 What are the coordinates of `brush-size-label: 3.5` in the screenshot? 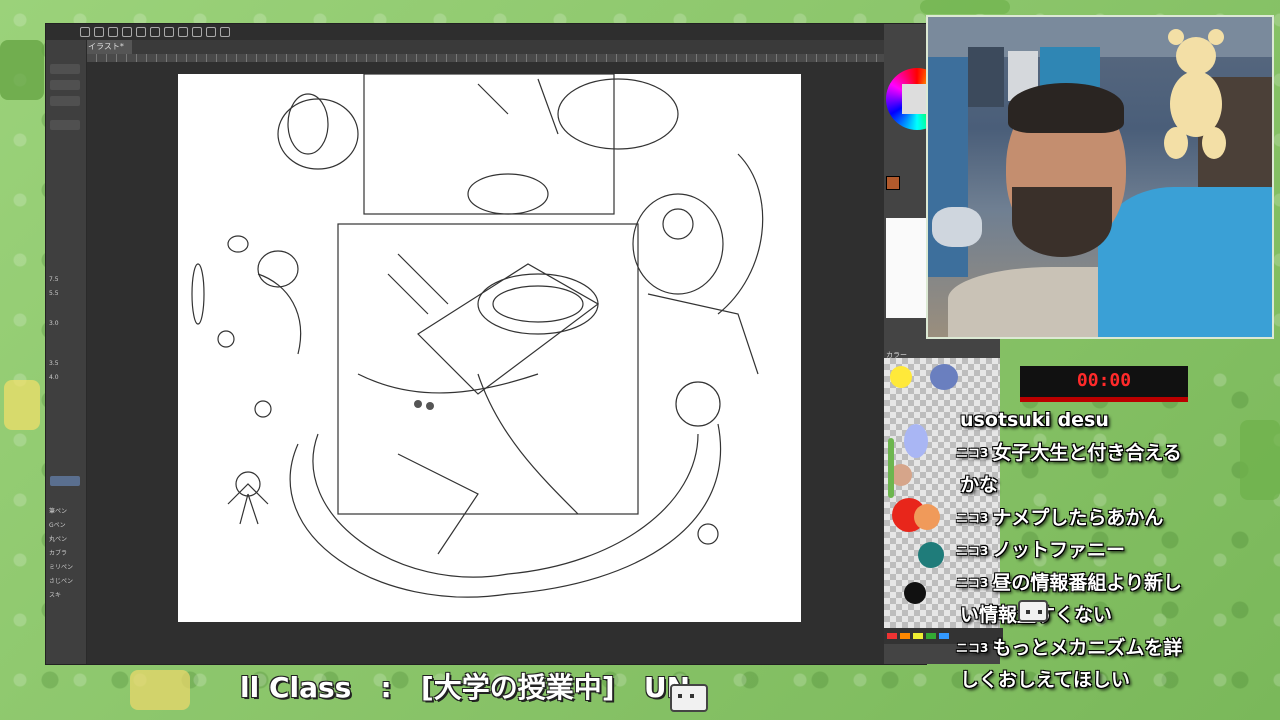 It's located at (54, 363).